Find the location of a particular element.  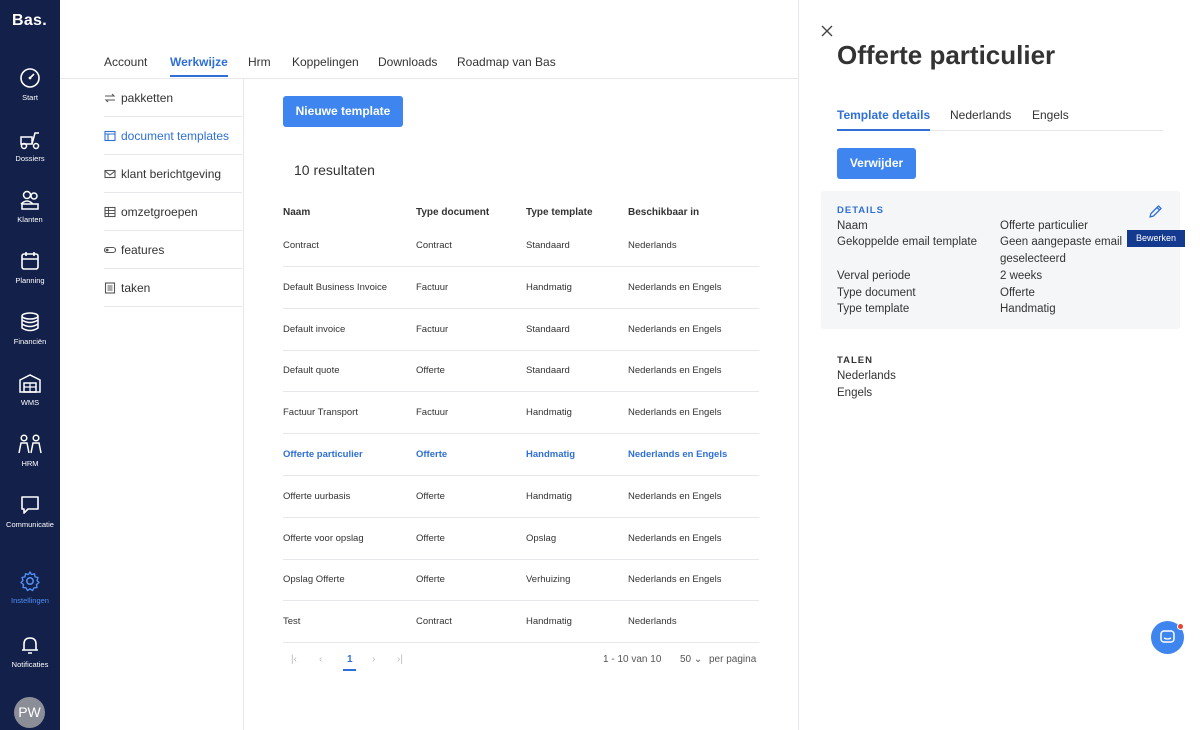

pencil-icon is located at coordinates (1155, 211).